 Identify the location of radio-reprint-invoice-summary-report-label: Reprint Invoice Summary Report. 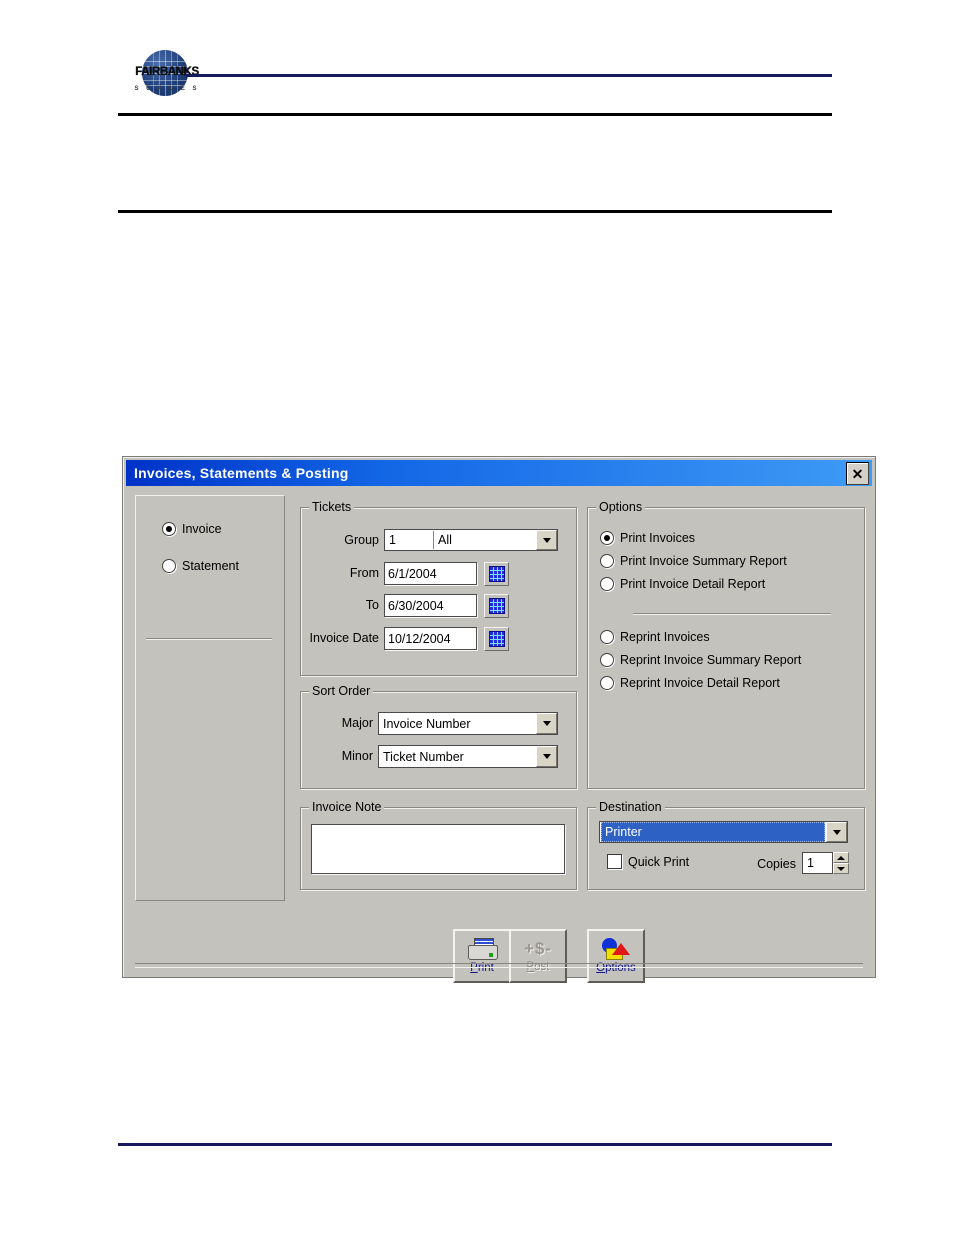
(711, 660).